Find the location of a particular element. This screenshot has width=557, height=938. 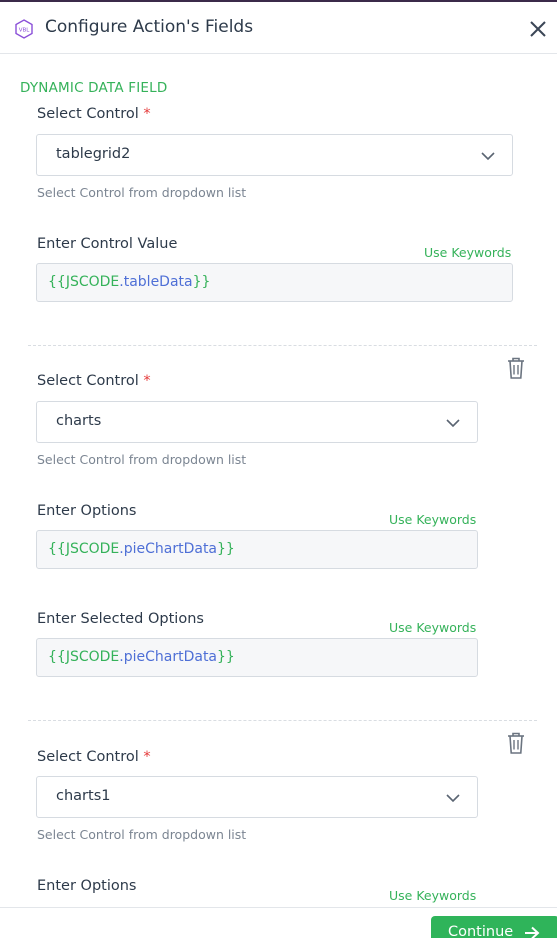

app-logo-icon: VBL is located at coordinates (24, 29).